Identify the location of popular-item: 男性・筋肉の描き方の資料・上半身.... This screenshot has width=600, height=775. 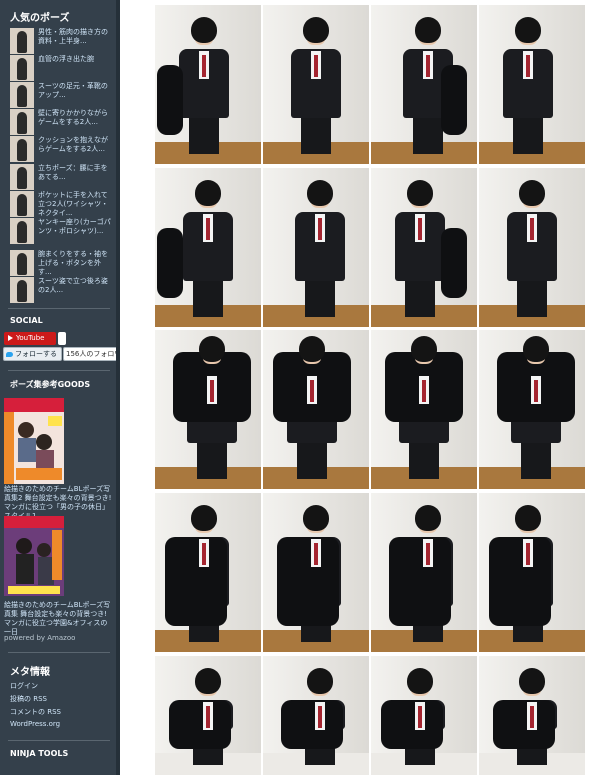
(62, 41).